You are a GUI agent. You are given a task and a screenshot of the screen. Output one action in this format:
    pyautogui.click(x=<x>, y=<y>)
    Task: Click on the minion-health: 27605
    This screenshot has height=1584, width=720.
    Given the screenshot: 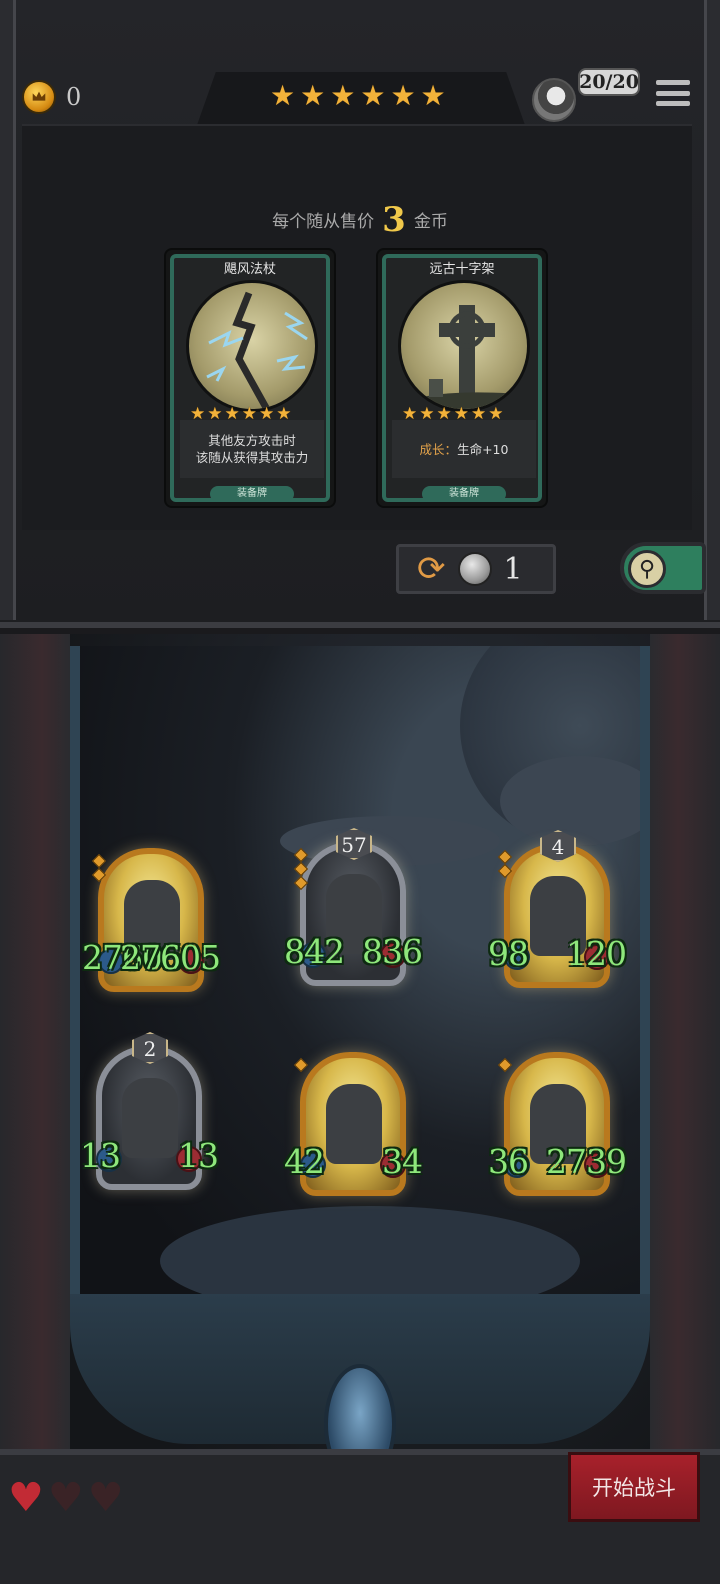 What is the action you would take?
    pyautogui.click(x=170, y=957)
    